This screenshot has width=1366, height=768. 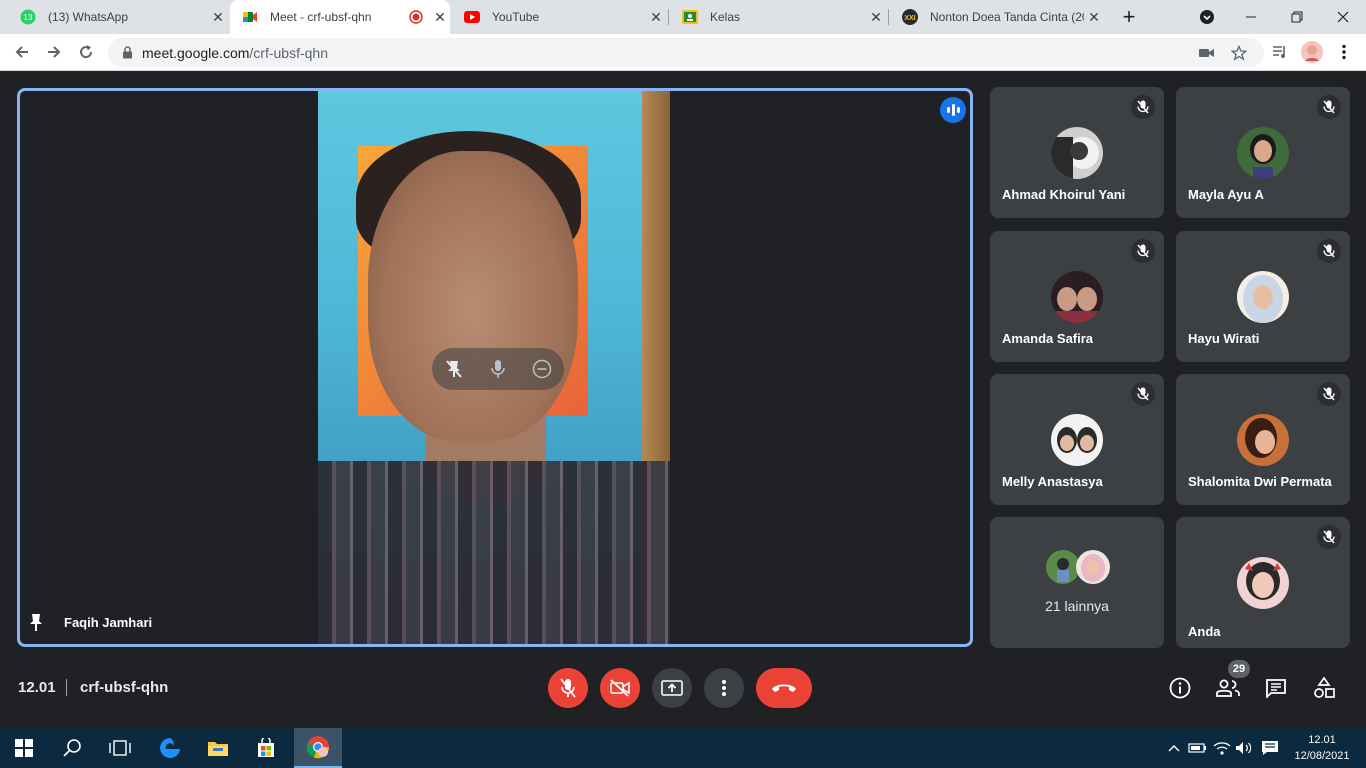 What do you see at coordinates (235, 52) in the screenshot?
I see `url-text: meet.google.com/crf-ubsf-qhn` at bounding box center [235, 52].